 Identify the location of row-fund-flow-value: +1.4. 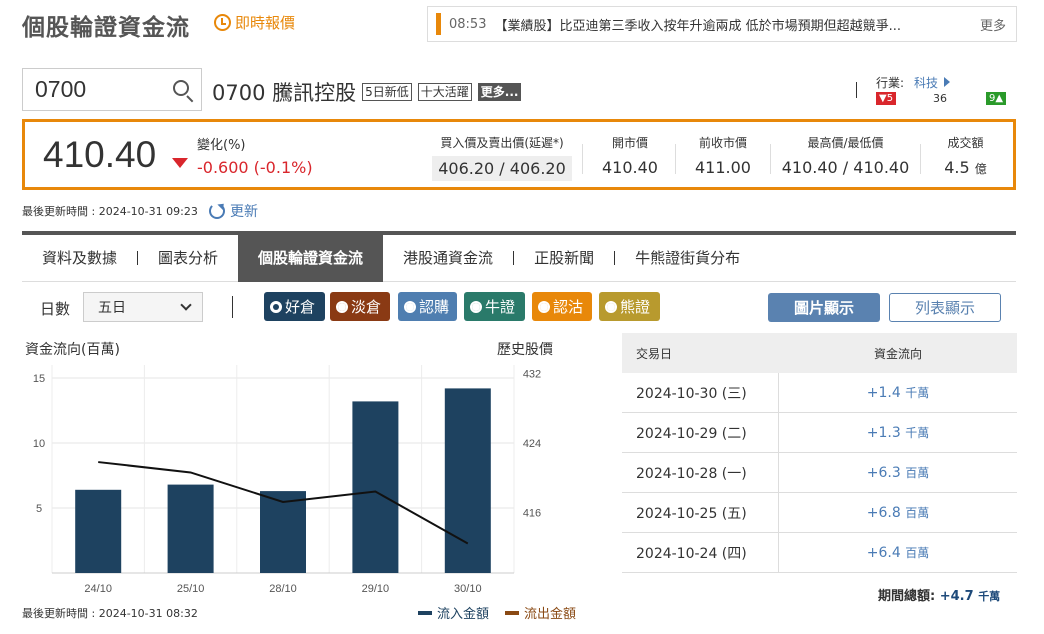
(883, 393).